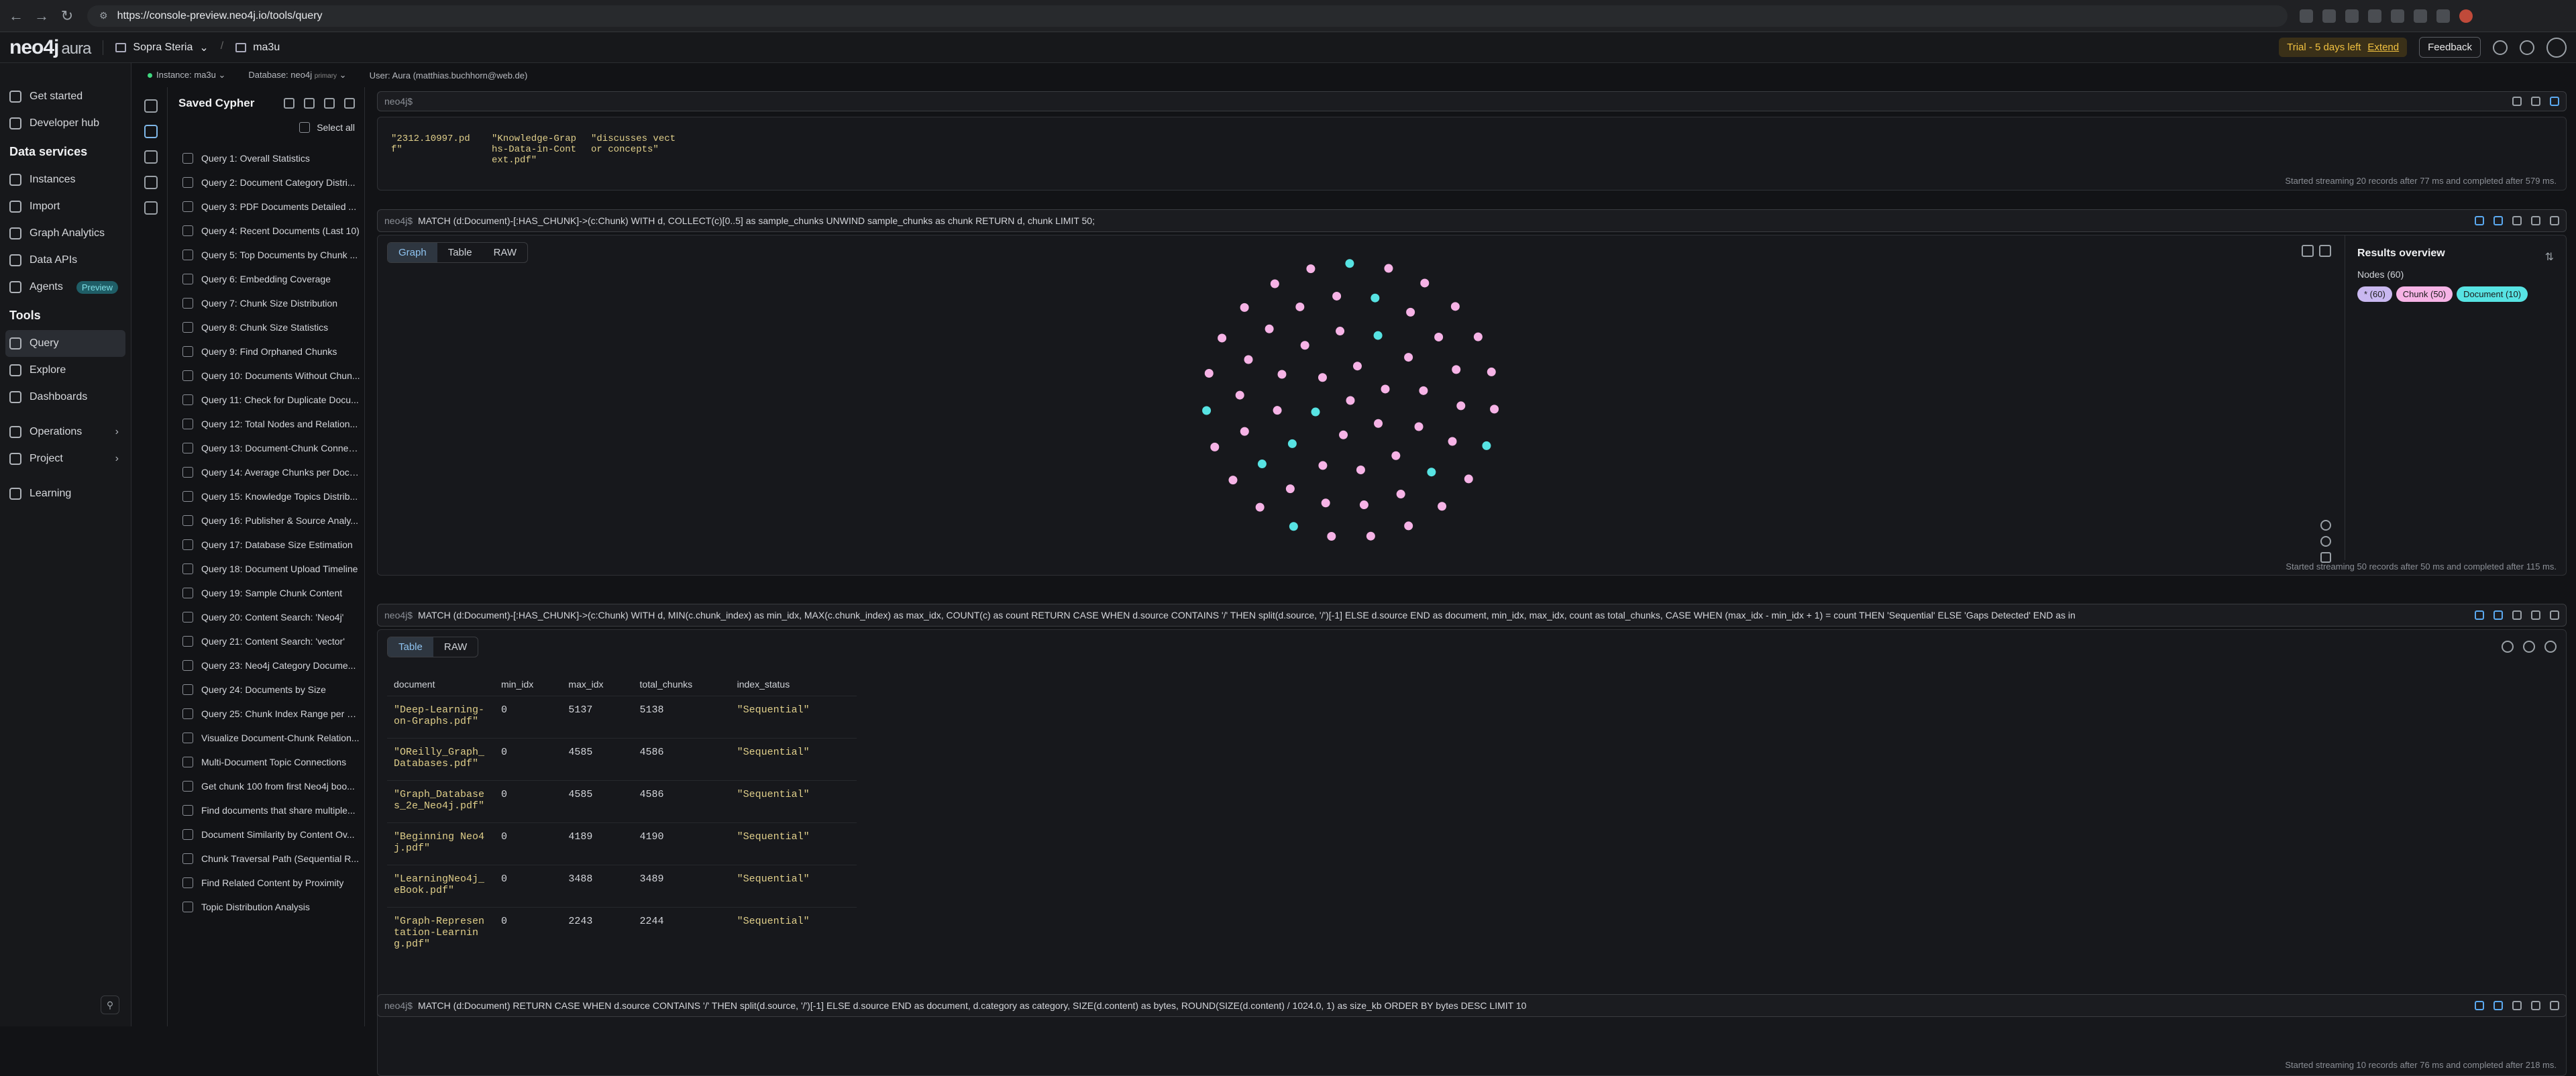 Image resolution: width=2576 pixels, height=1076 pixels. Describe the element at coordinates (65, 260) in the screenshot. I see `nav-data-apis: Data APIs` at that location.